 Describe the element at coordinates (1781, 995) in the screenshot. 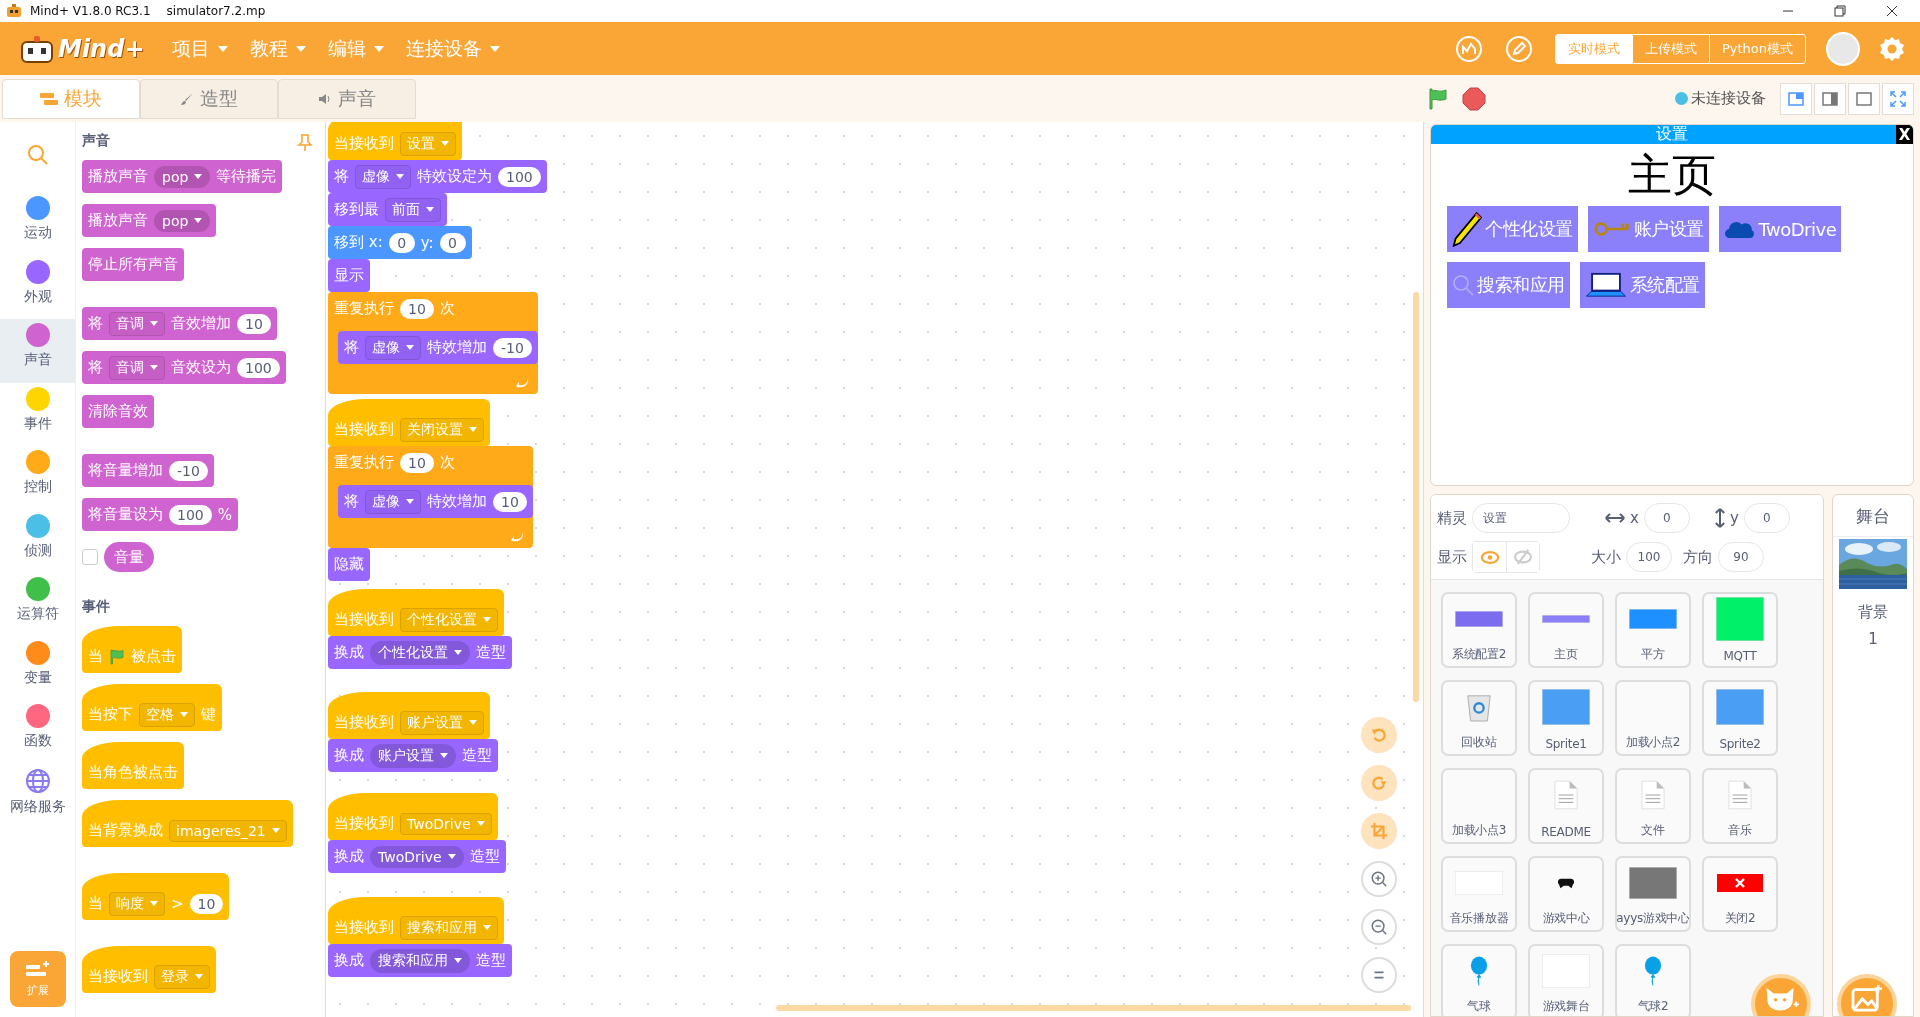

I see `add-sprite-button` at that location.